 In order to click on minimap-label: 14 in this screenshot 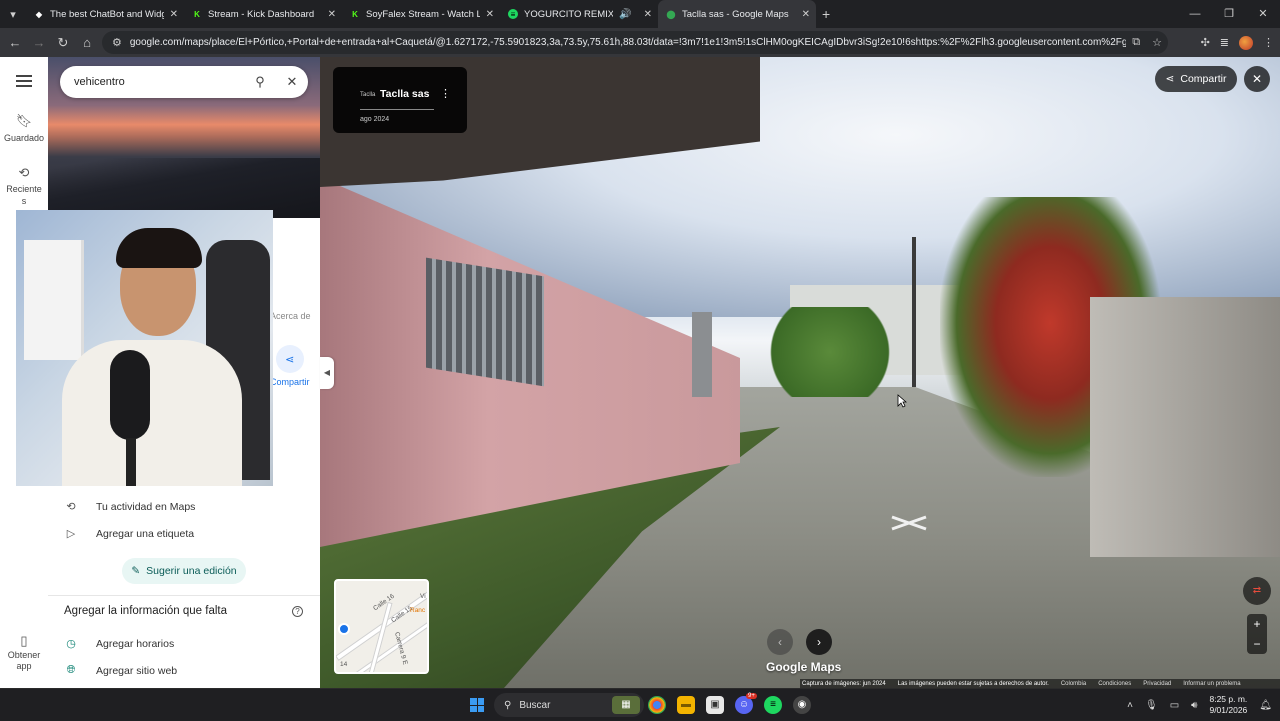, I will do `click(344, 664)`.